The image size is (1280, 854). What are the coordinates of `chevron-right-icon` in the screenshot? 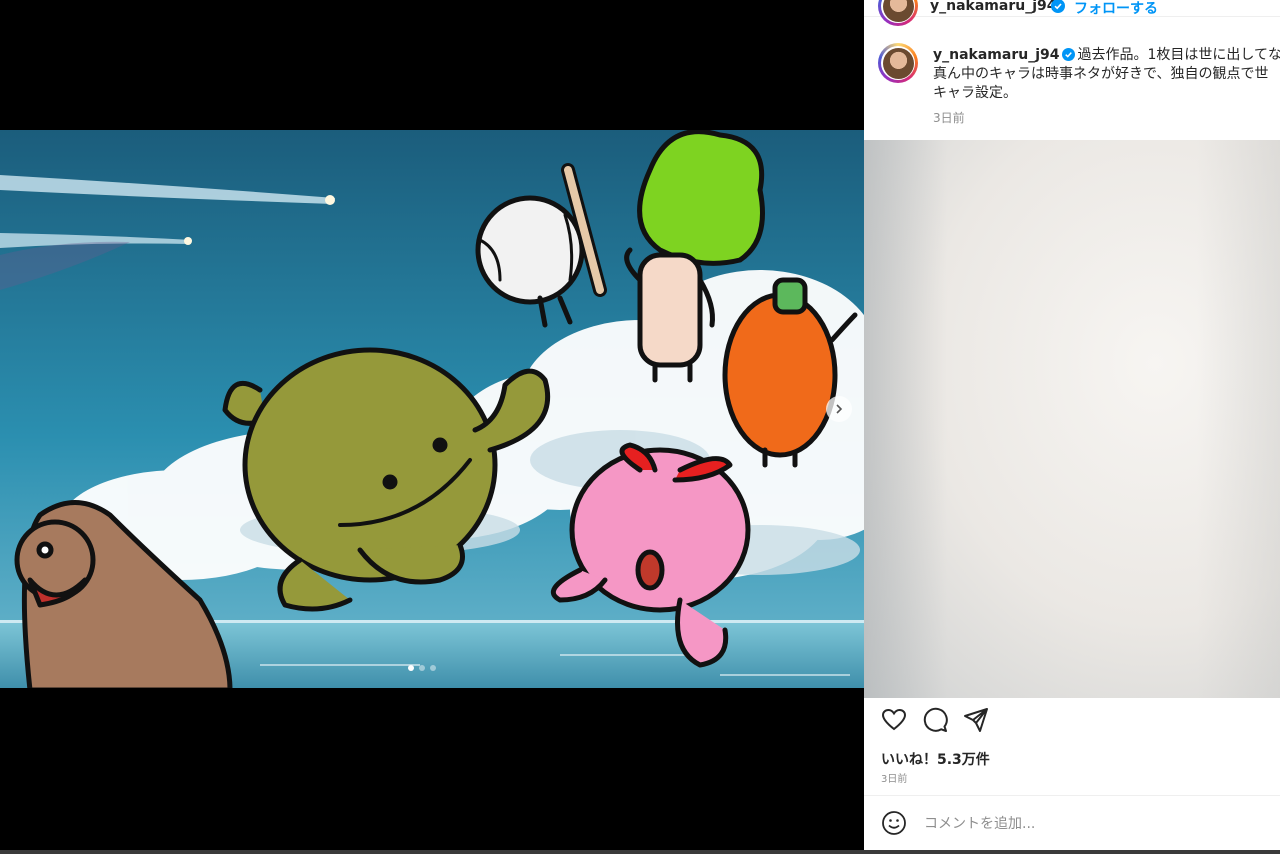 It's located at (839, 409).